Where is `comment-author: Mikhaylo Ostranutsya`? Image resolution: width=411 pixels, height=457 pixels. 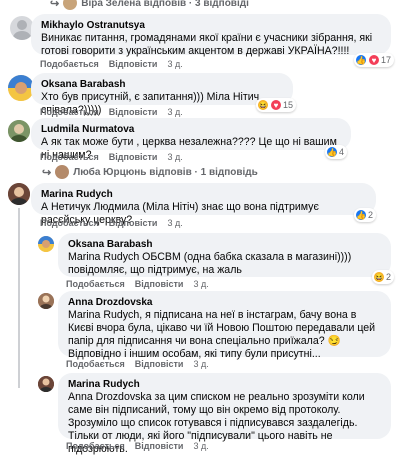 comment-author: Mikhaylo Ostranutsya is located at coordinates (211, 25).